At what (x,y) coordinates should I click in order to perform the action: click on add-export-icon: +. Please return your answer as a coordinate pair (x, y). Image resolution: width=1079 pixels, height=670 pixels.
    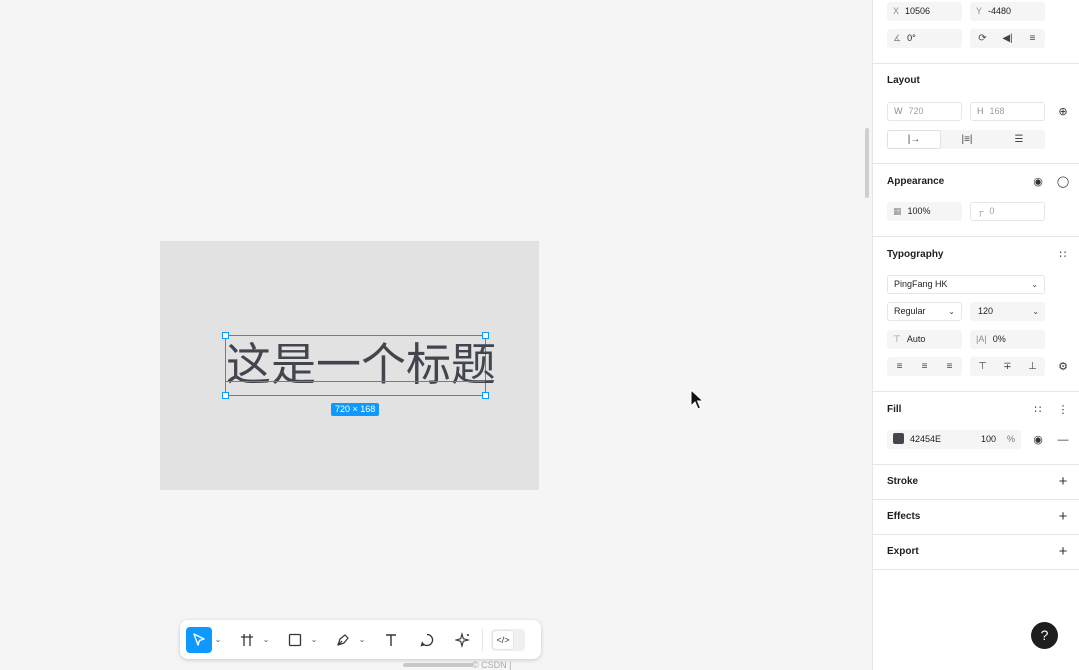
    Looking at the image, I should click on (1063, 551).